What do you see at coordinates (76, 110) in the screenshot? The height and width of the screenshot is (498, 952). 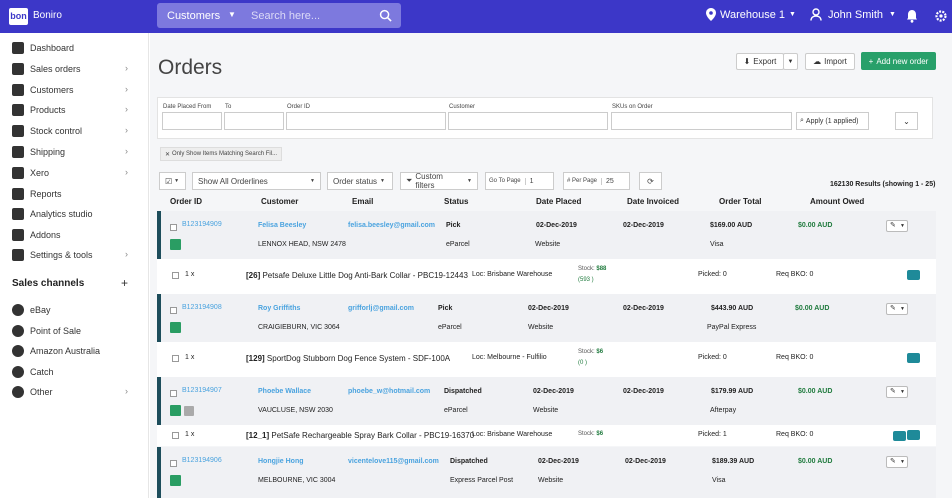 I see `sidebar-item-products: Products ›` at bounding box center [76, 110].